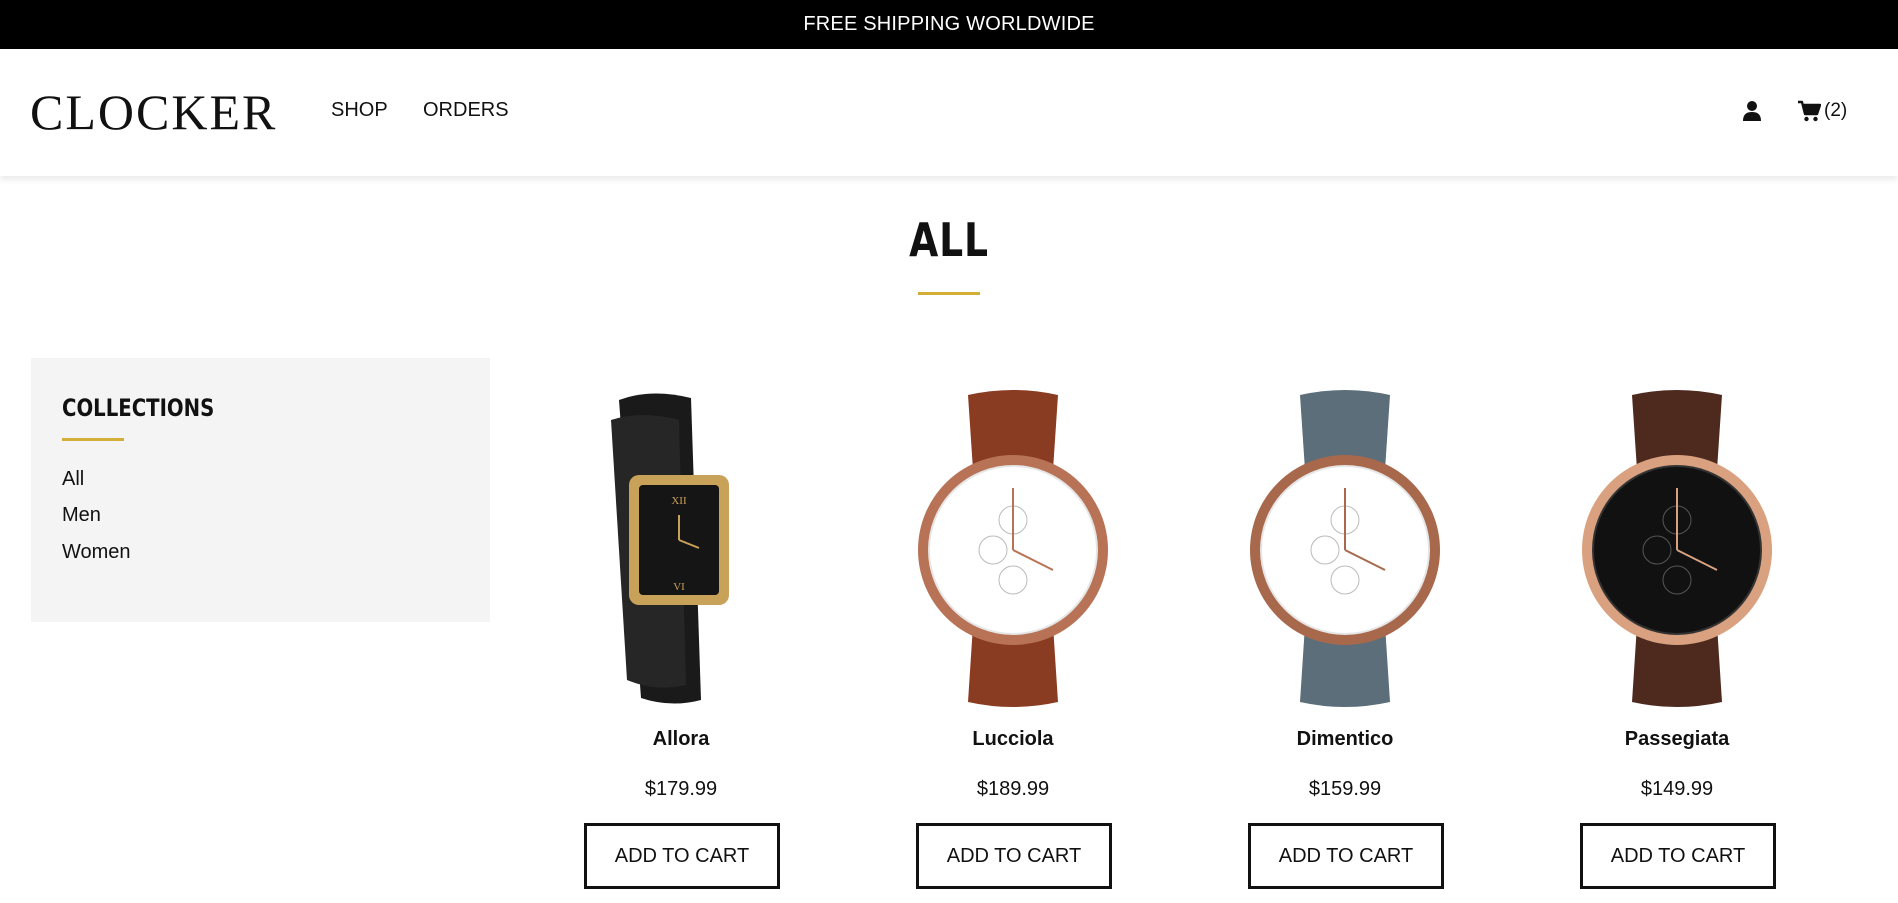  I want to click on product-price: $189.99, so click(1013, 789).